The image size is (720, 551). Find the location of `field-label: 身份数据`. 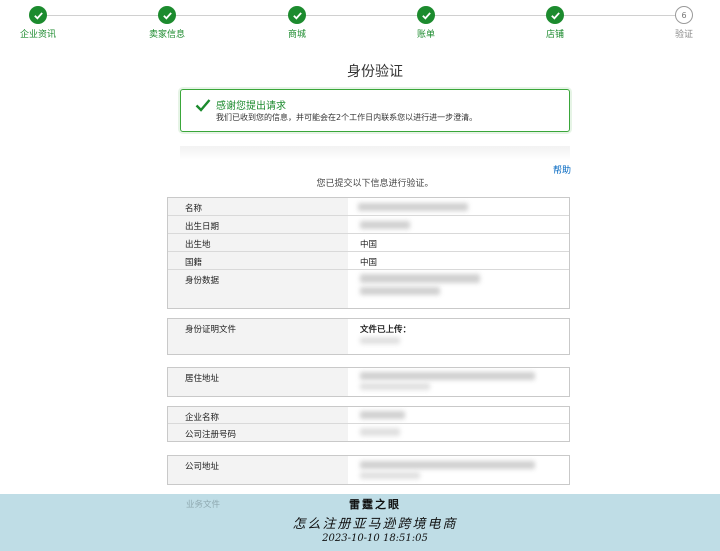

field-label: 身份数据 is located at coordinates (258, 289).